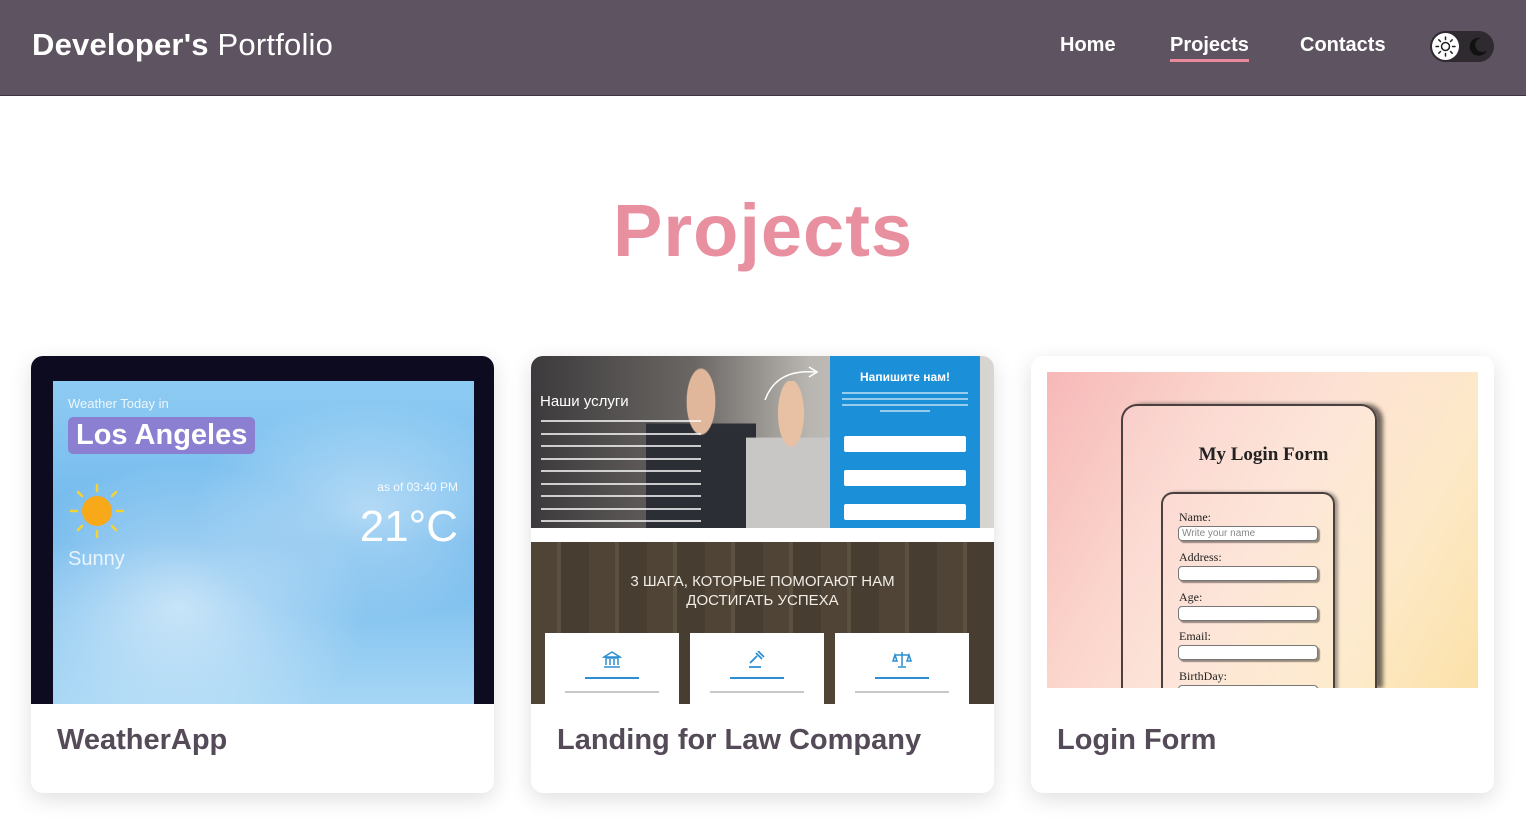 The height and width of the screenshot is (821, 1526). I want to click on brand-logo: Developer's Portfolio, so click(182, 45).